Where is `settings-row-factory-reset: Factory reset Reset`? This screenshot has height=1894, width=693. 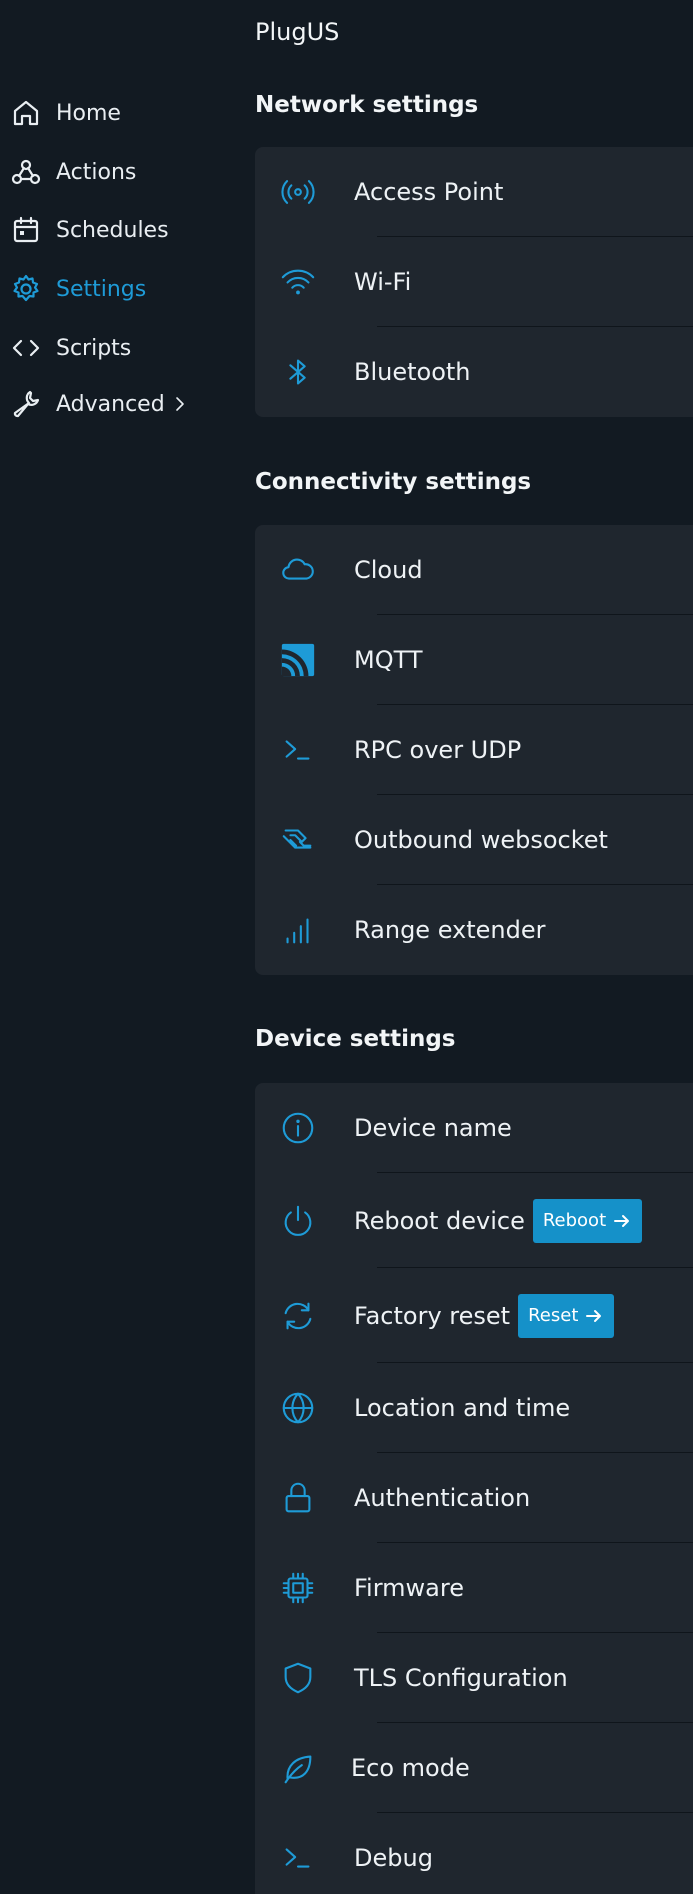 settings-row-factory-reset: Factory reset Reset is located at coordinates (474, 1315).